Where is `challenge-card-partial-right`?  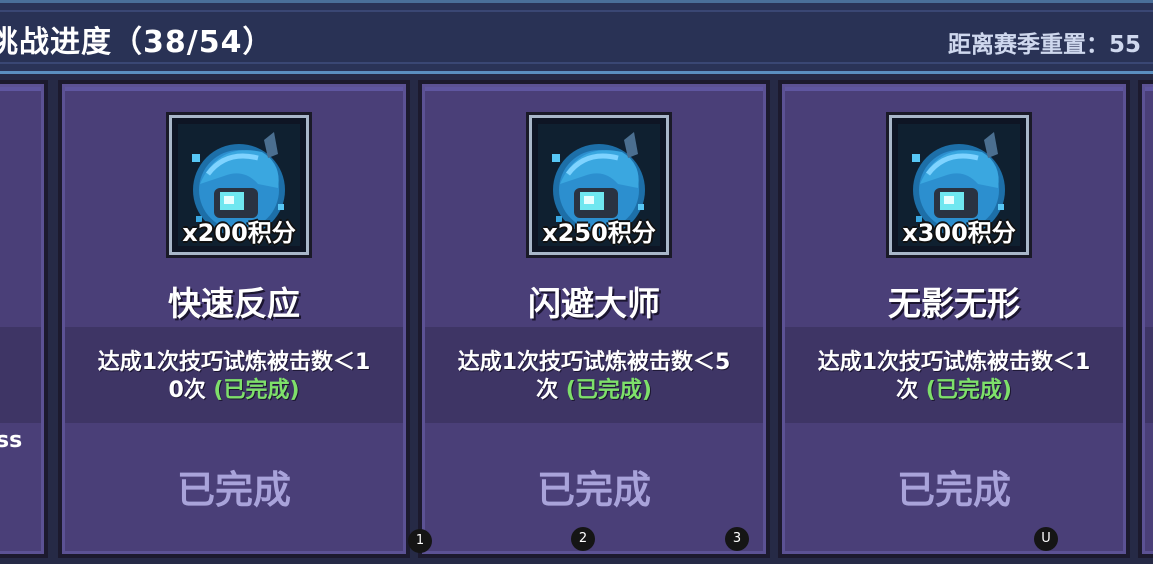
challenge-card-partial-right is located at coordinates (1145, 319).